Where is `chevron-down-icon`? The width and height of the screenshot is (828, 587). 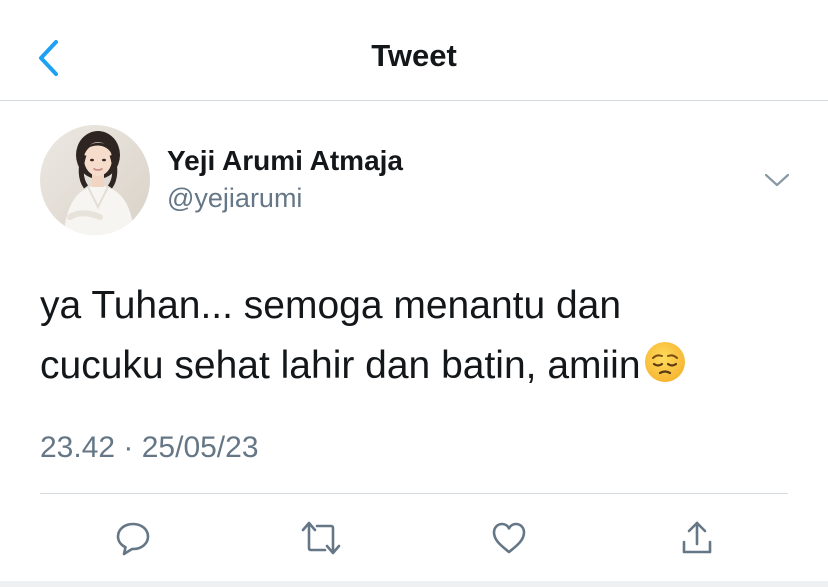 chevron-down-icon is located at coordinates (777, 180).